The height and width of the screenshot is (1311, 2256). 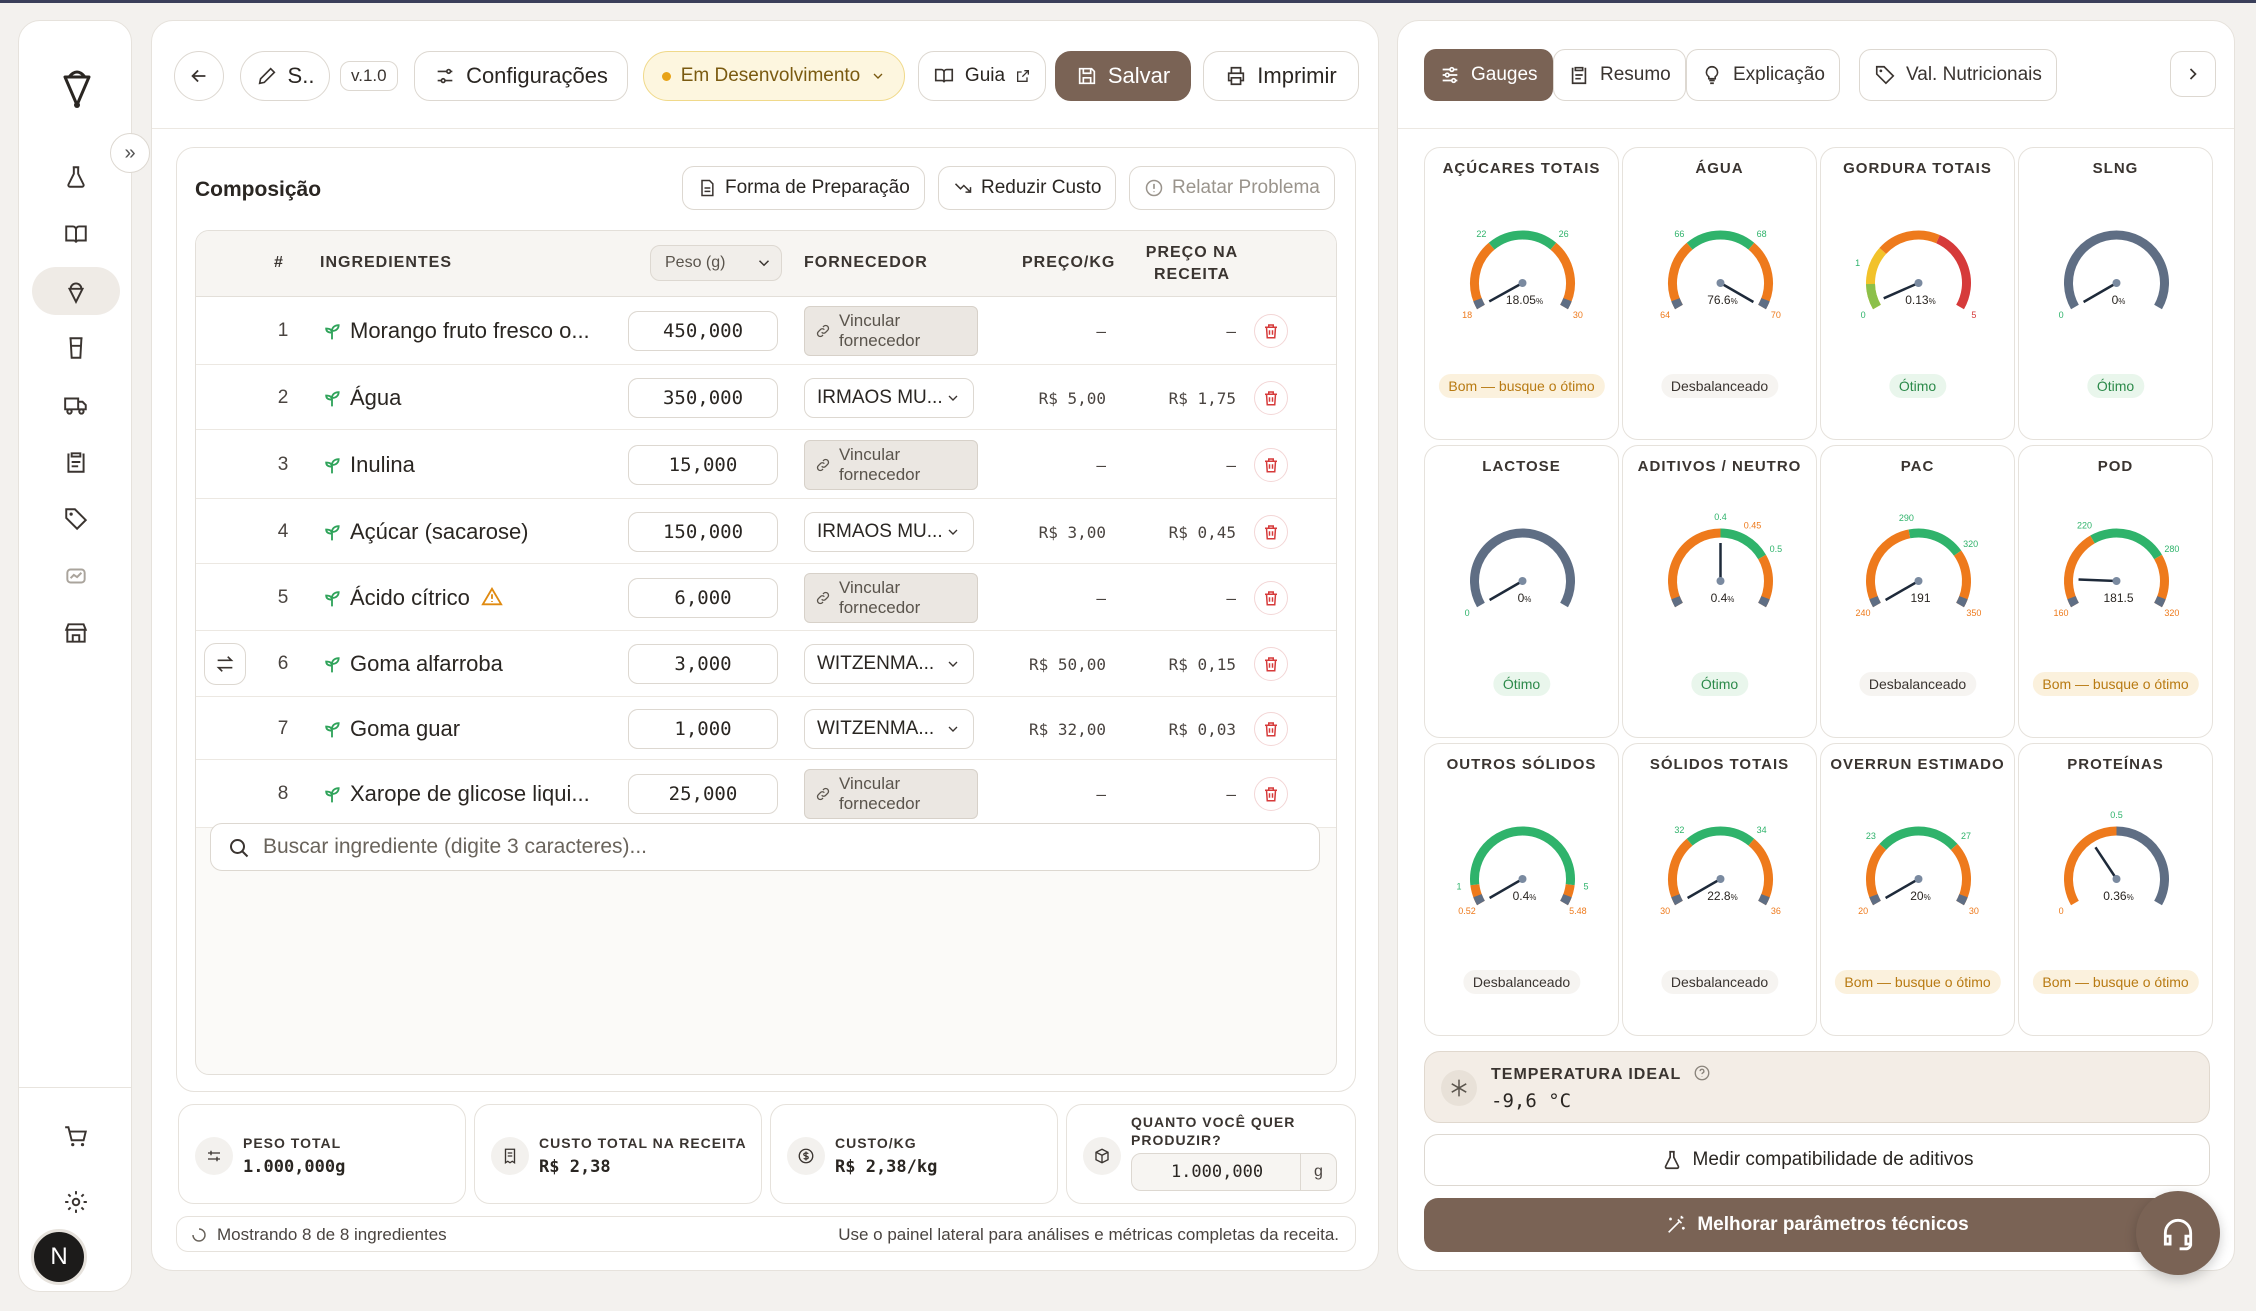 I want to click on ingredient-name: Água, so click(x=375, y=398).